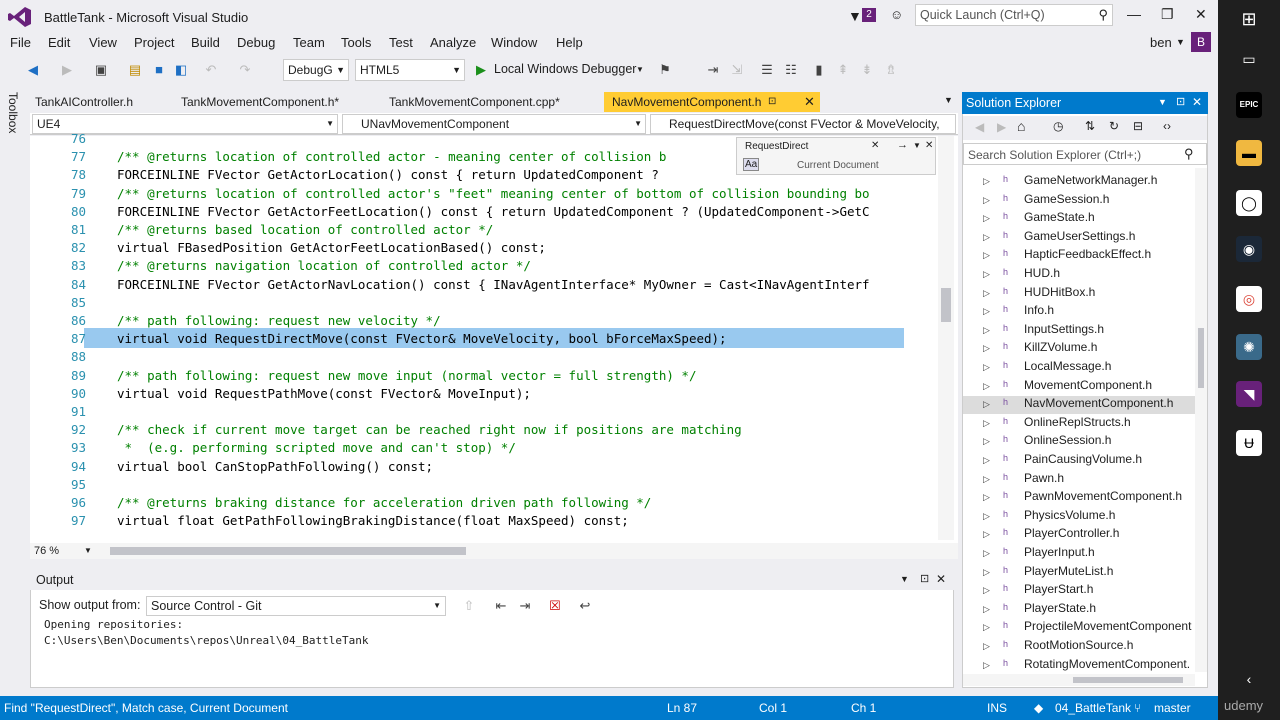 This screenshot has height=720, width=1280. What do you see at coordinates (481, 70) in the screenshot?
I see `start-debugging-icon: ▶` at bounding box center [481, 70].